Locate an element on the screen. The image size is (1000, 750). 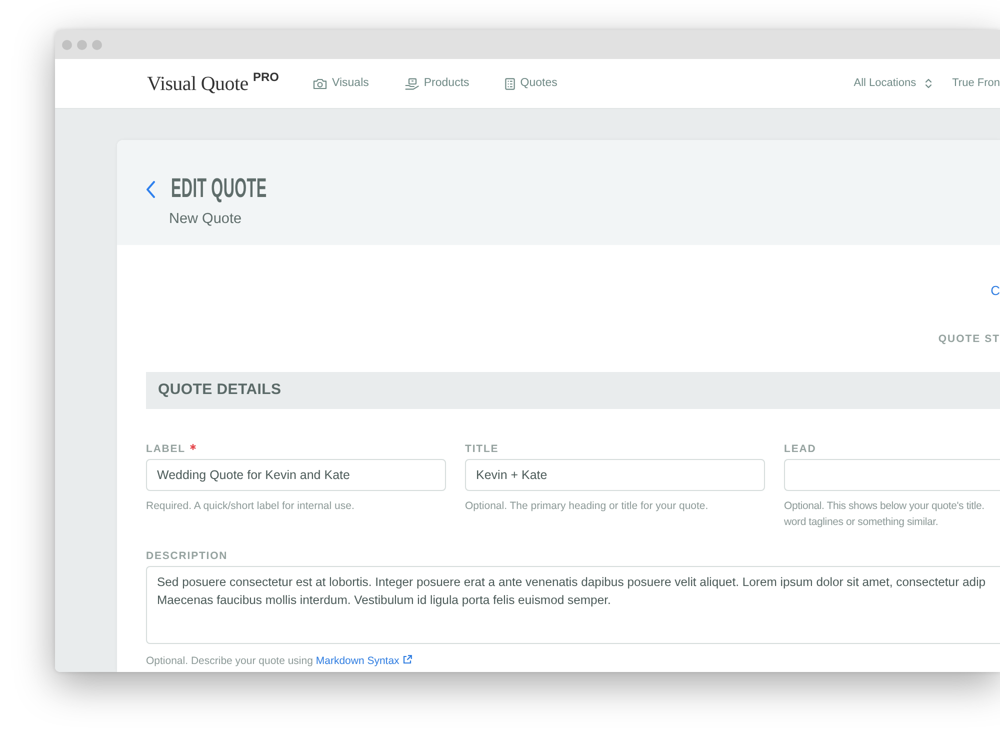
location-select: All Locations is located at coordinates (893, 83).